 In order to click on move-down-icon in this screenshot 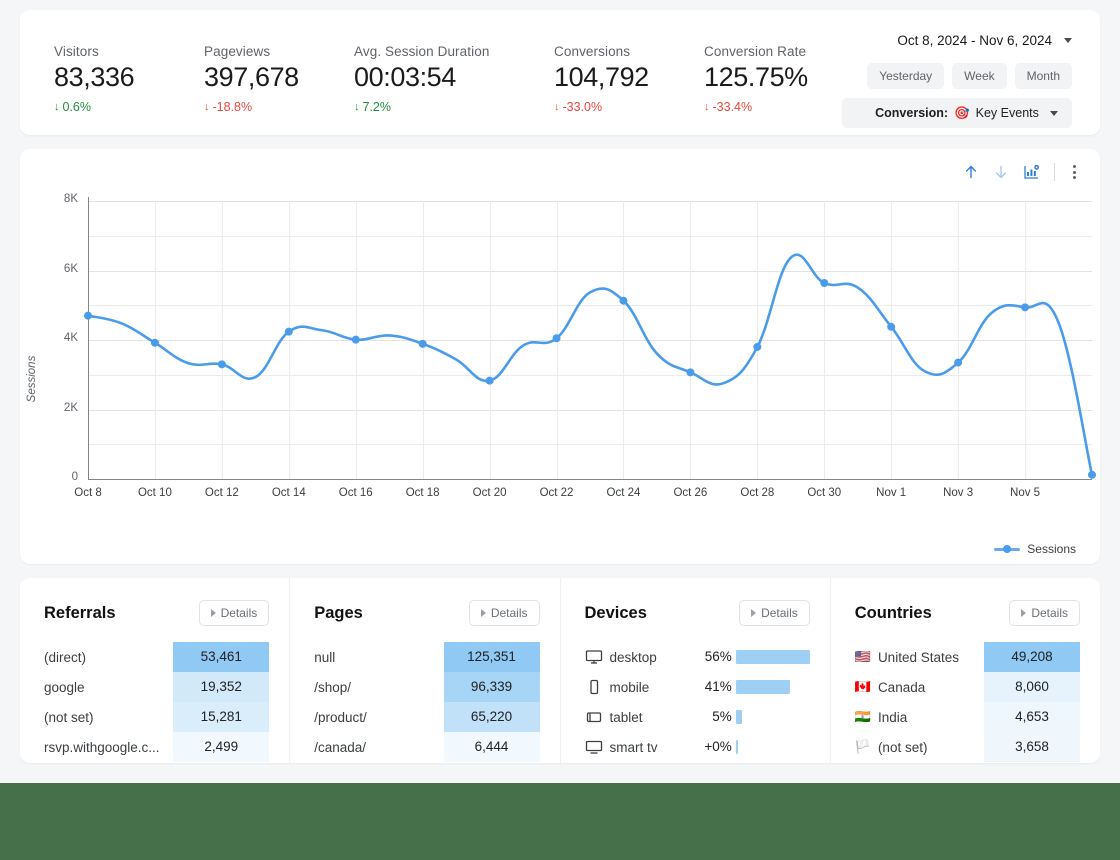, I will do `click(1001, 172)`.